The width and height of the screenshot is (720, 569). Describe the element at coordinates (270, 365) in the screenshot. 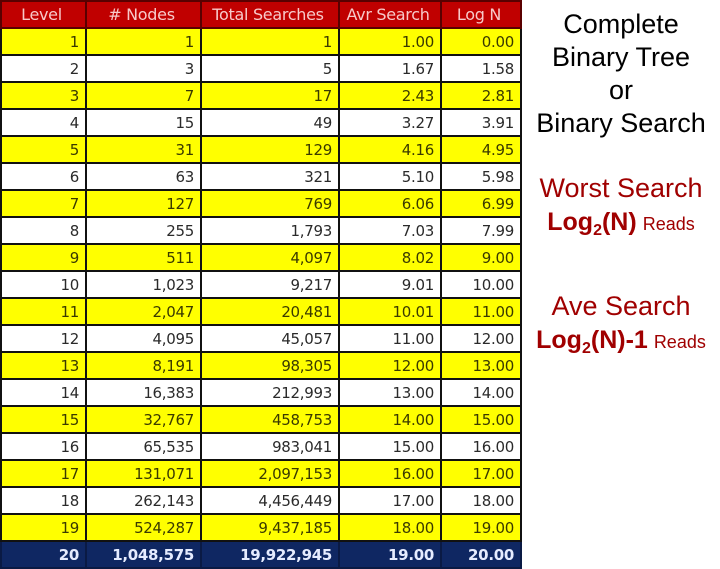

I see `cell-total-searches: 98,305` at that location.